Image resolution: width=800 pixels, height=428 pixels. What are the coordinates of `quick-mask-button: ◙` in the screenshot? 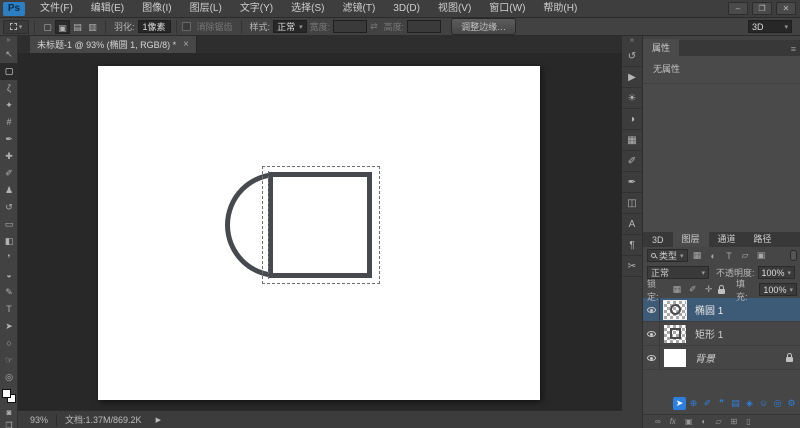 It's located at (9, 412).